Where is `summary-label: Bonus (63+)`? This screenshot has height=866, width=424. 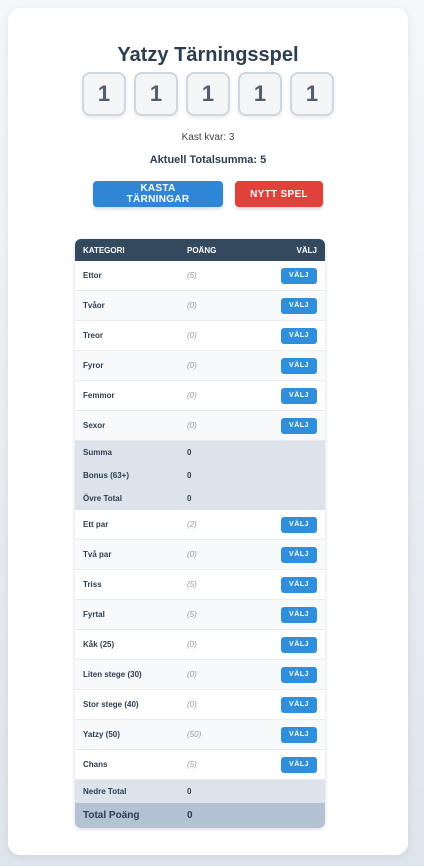
summary-label: Bonus (63+) is located at coordinates (106, 475).